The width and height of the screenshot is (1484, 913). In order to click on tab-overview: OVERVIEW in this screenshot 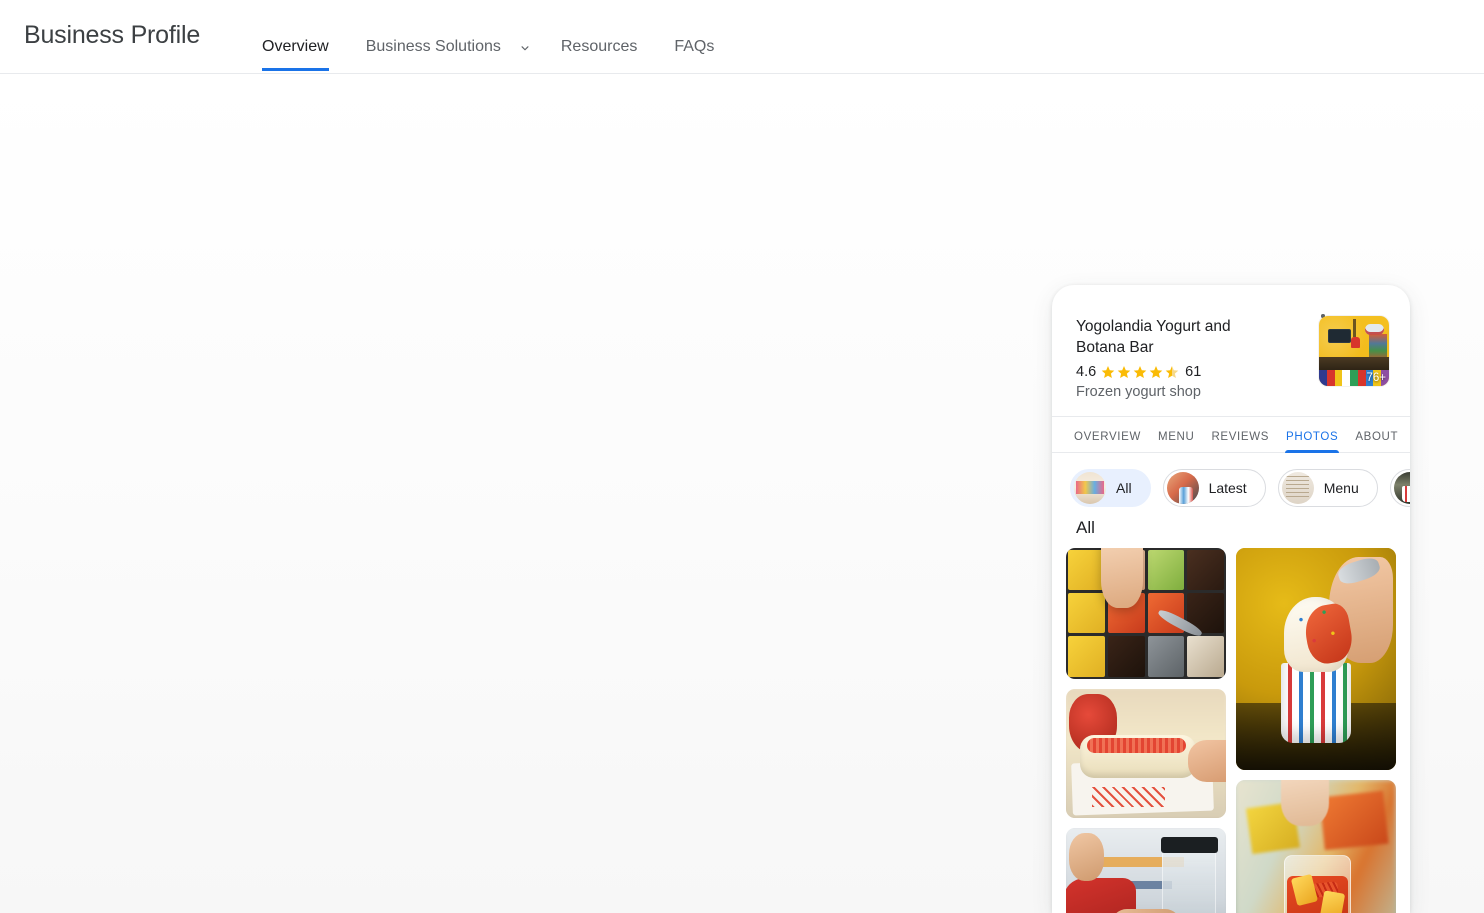, I will do `click(1107, 441)`.